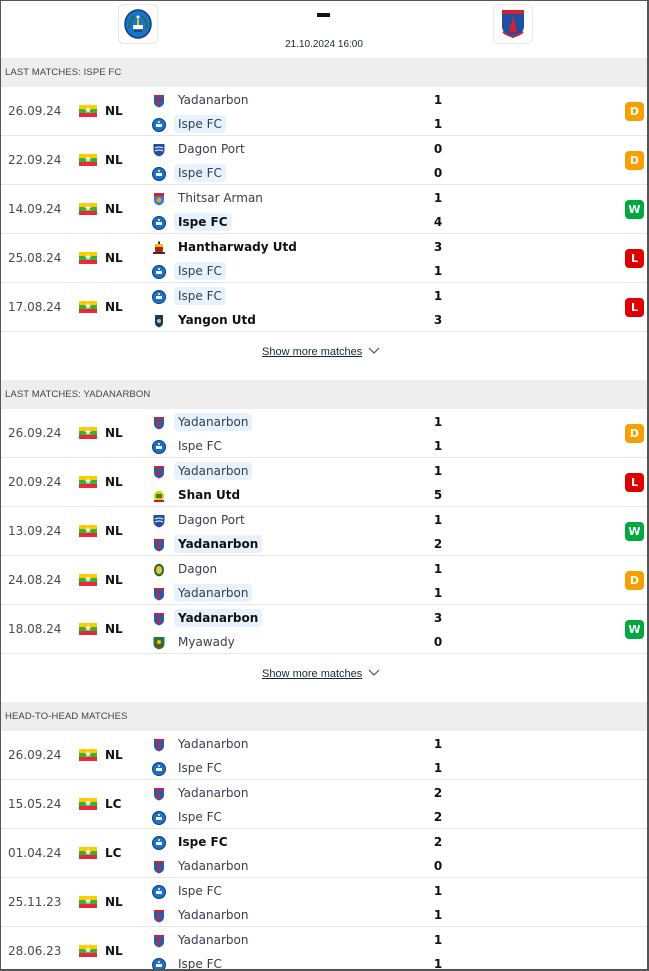 This screenshot has height=971, width=649. What do you see at coordinates (438, 866) in the screenshot?
I see `score-away: 0` at bounding box center [438, 866].